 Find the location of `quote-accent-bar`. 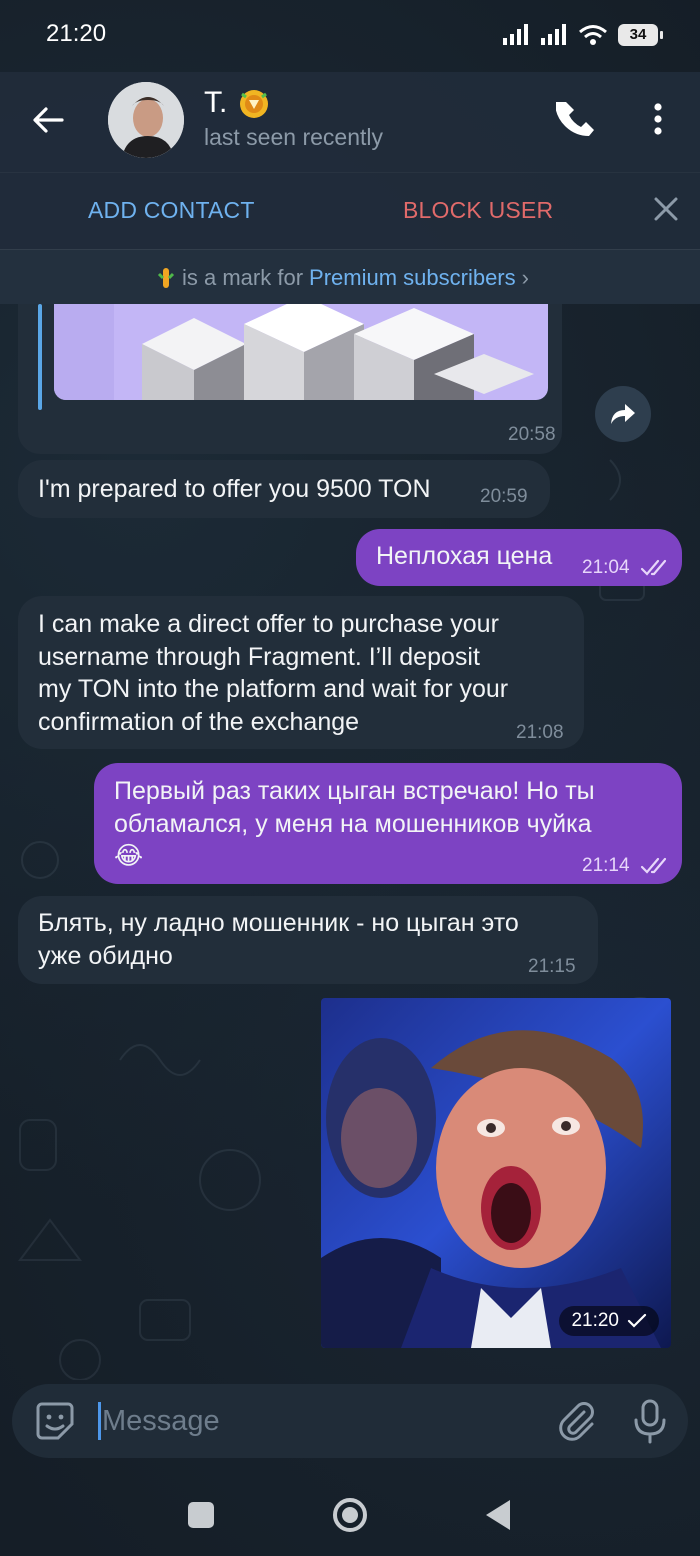

quote-accent-bar is located at coordinates (40, 357).